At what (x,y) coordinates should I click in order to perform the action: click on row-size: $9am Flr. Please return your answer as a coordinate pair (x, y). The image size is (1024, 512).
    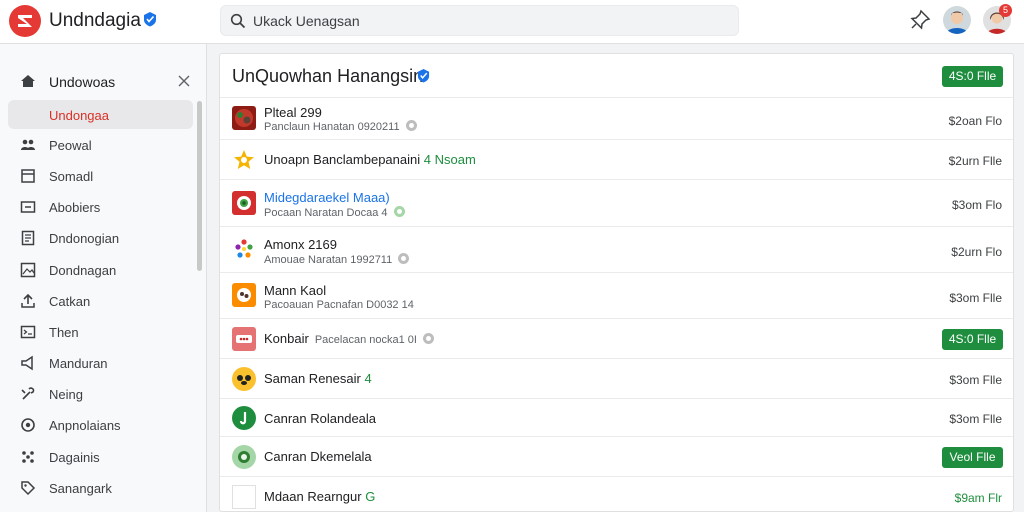
    Looking at the image, I should click on (978, 498).